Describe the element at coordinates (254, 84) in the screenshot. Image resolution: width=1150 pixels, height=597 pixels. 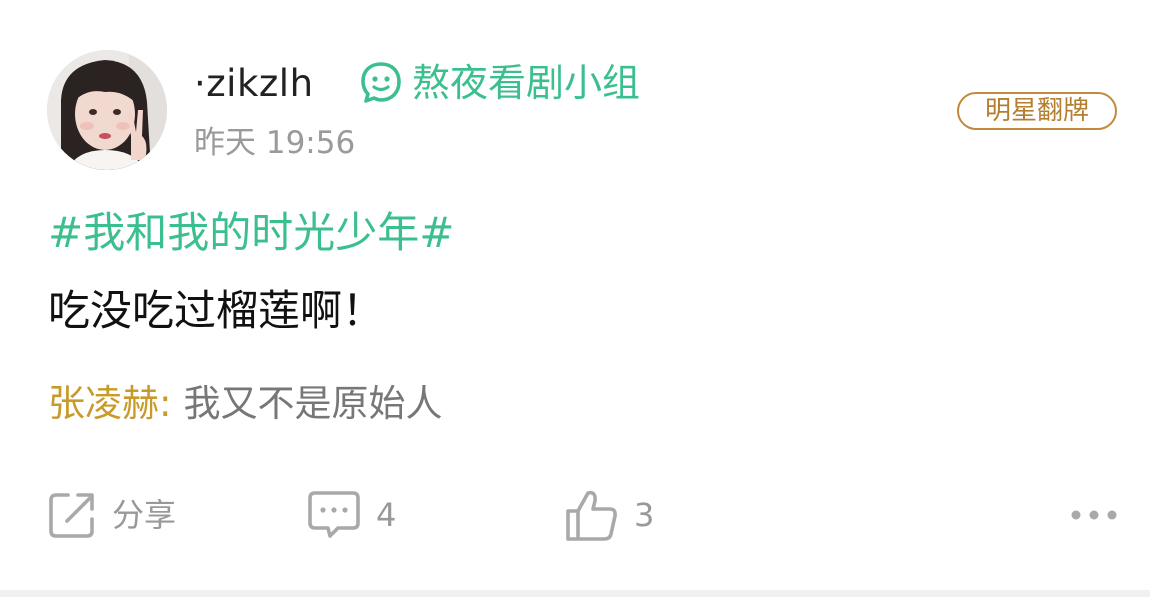
I see `username: ·zikzlh` at that location.